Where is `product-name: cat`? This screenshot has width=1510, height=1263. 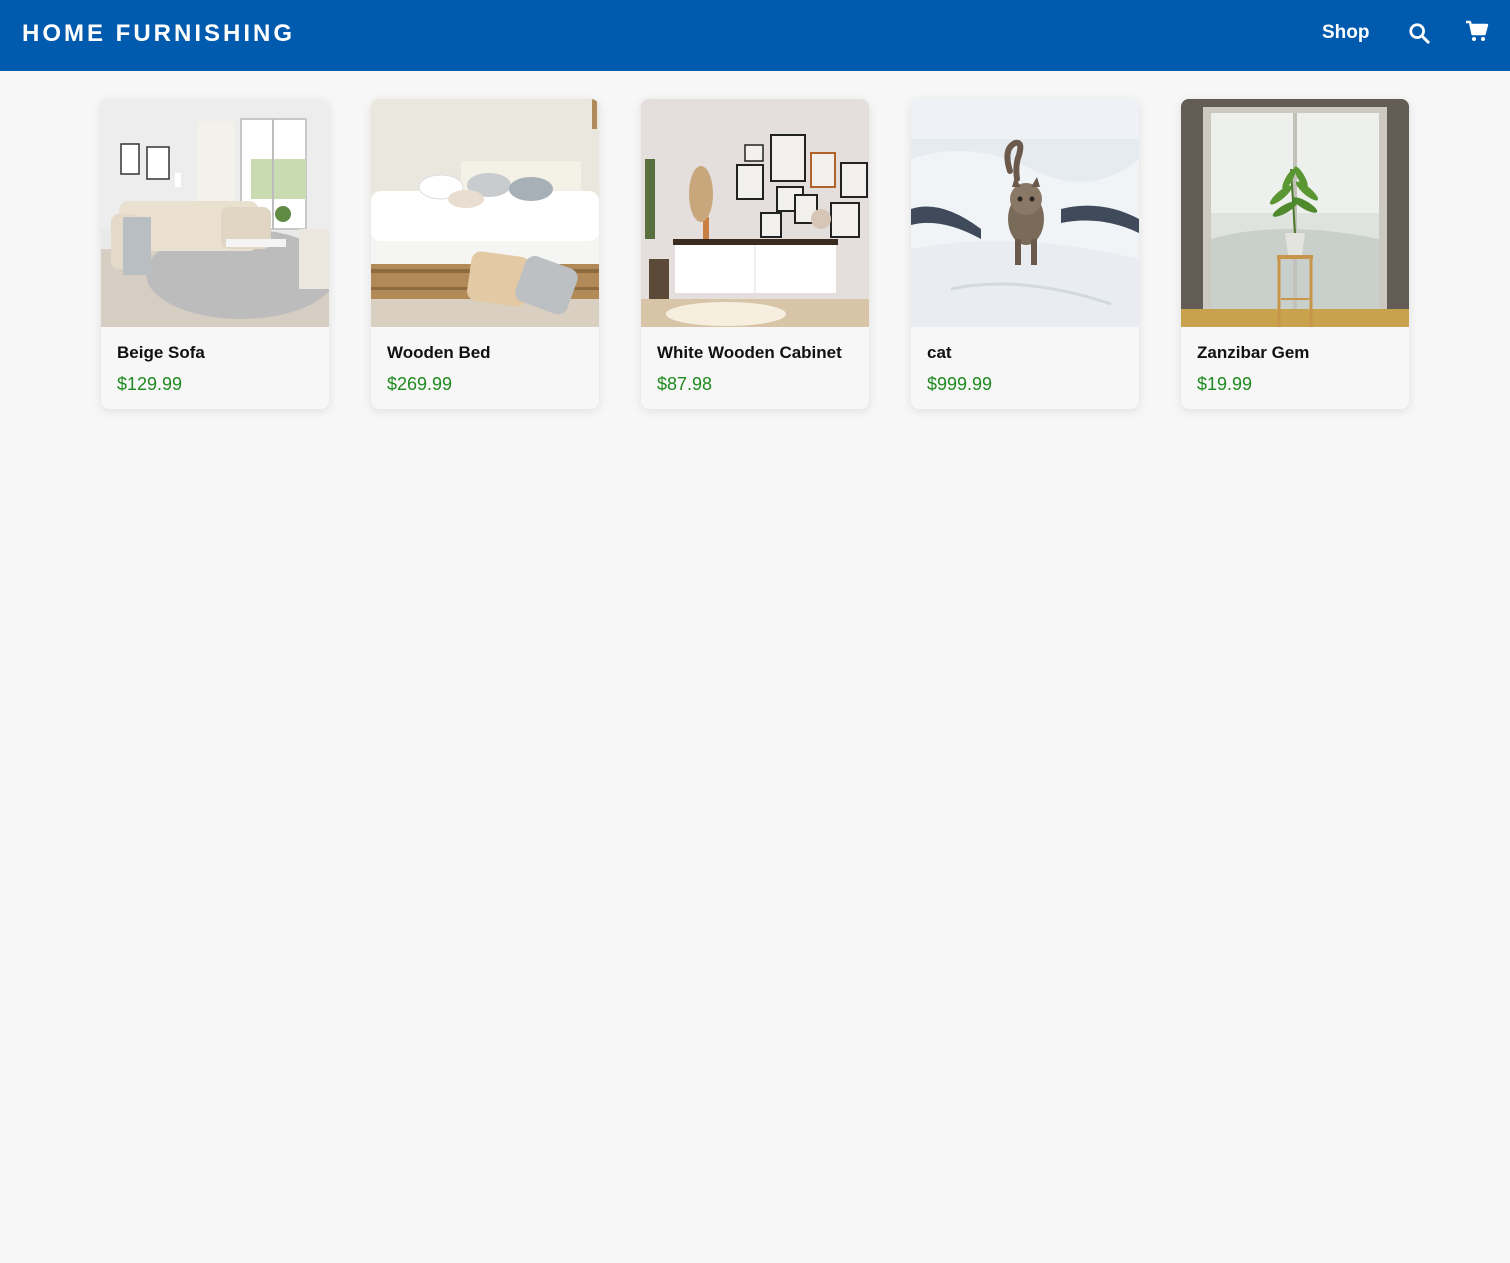
product-name: cat is located at coordinates (1025, 354).